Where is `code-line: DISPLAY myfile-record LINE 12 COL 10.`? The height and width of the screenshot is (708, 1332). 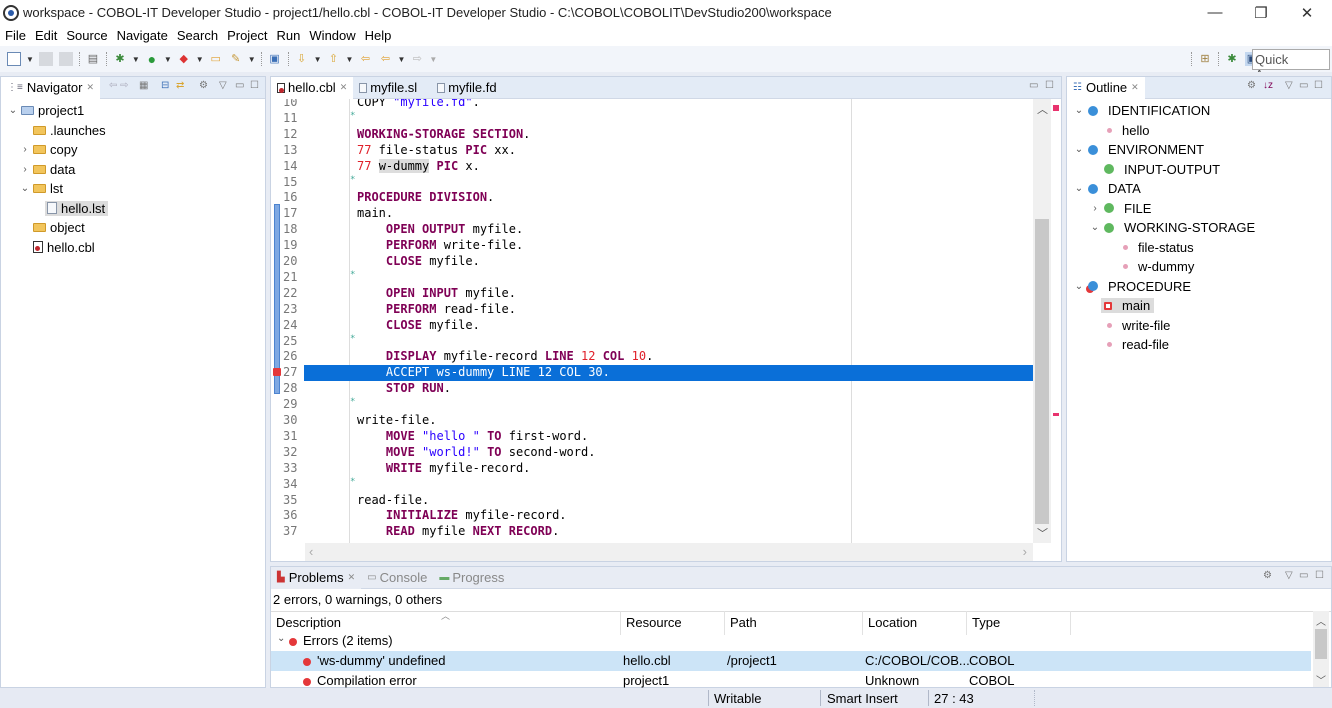 code-line: DISPLAY myfile-record LINE 12 COL 10. is located at coordinates (505, 356).